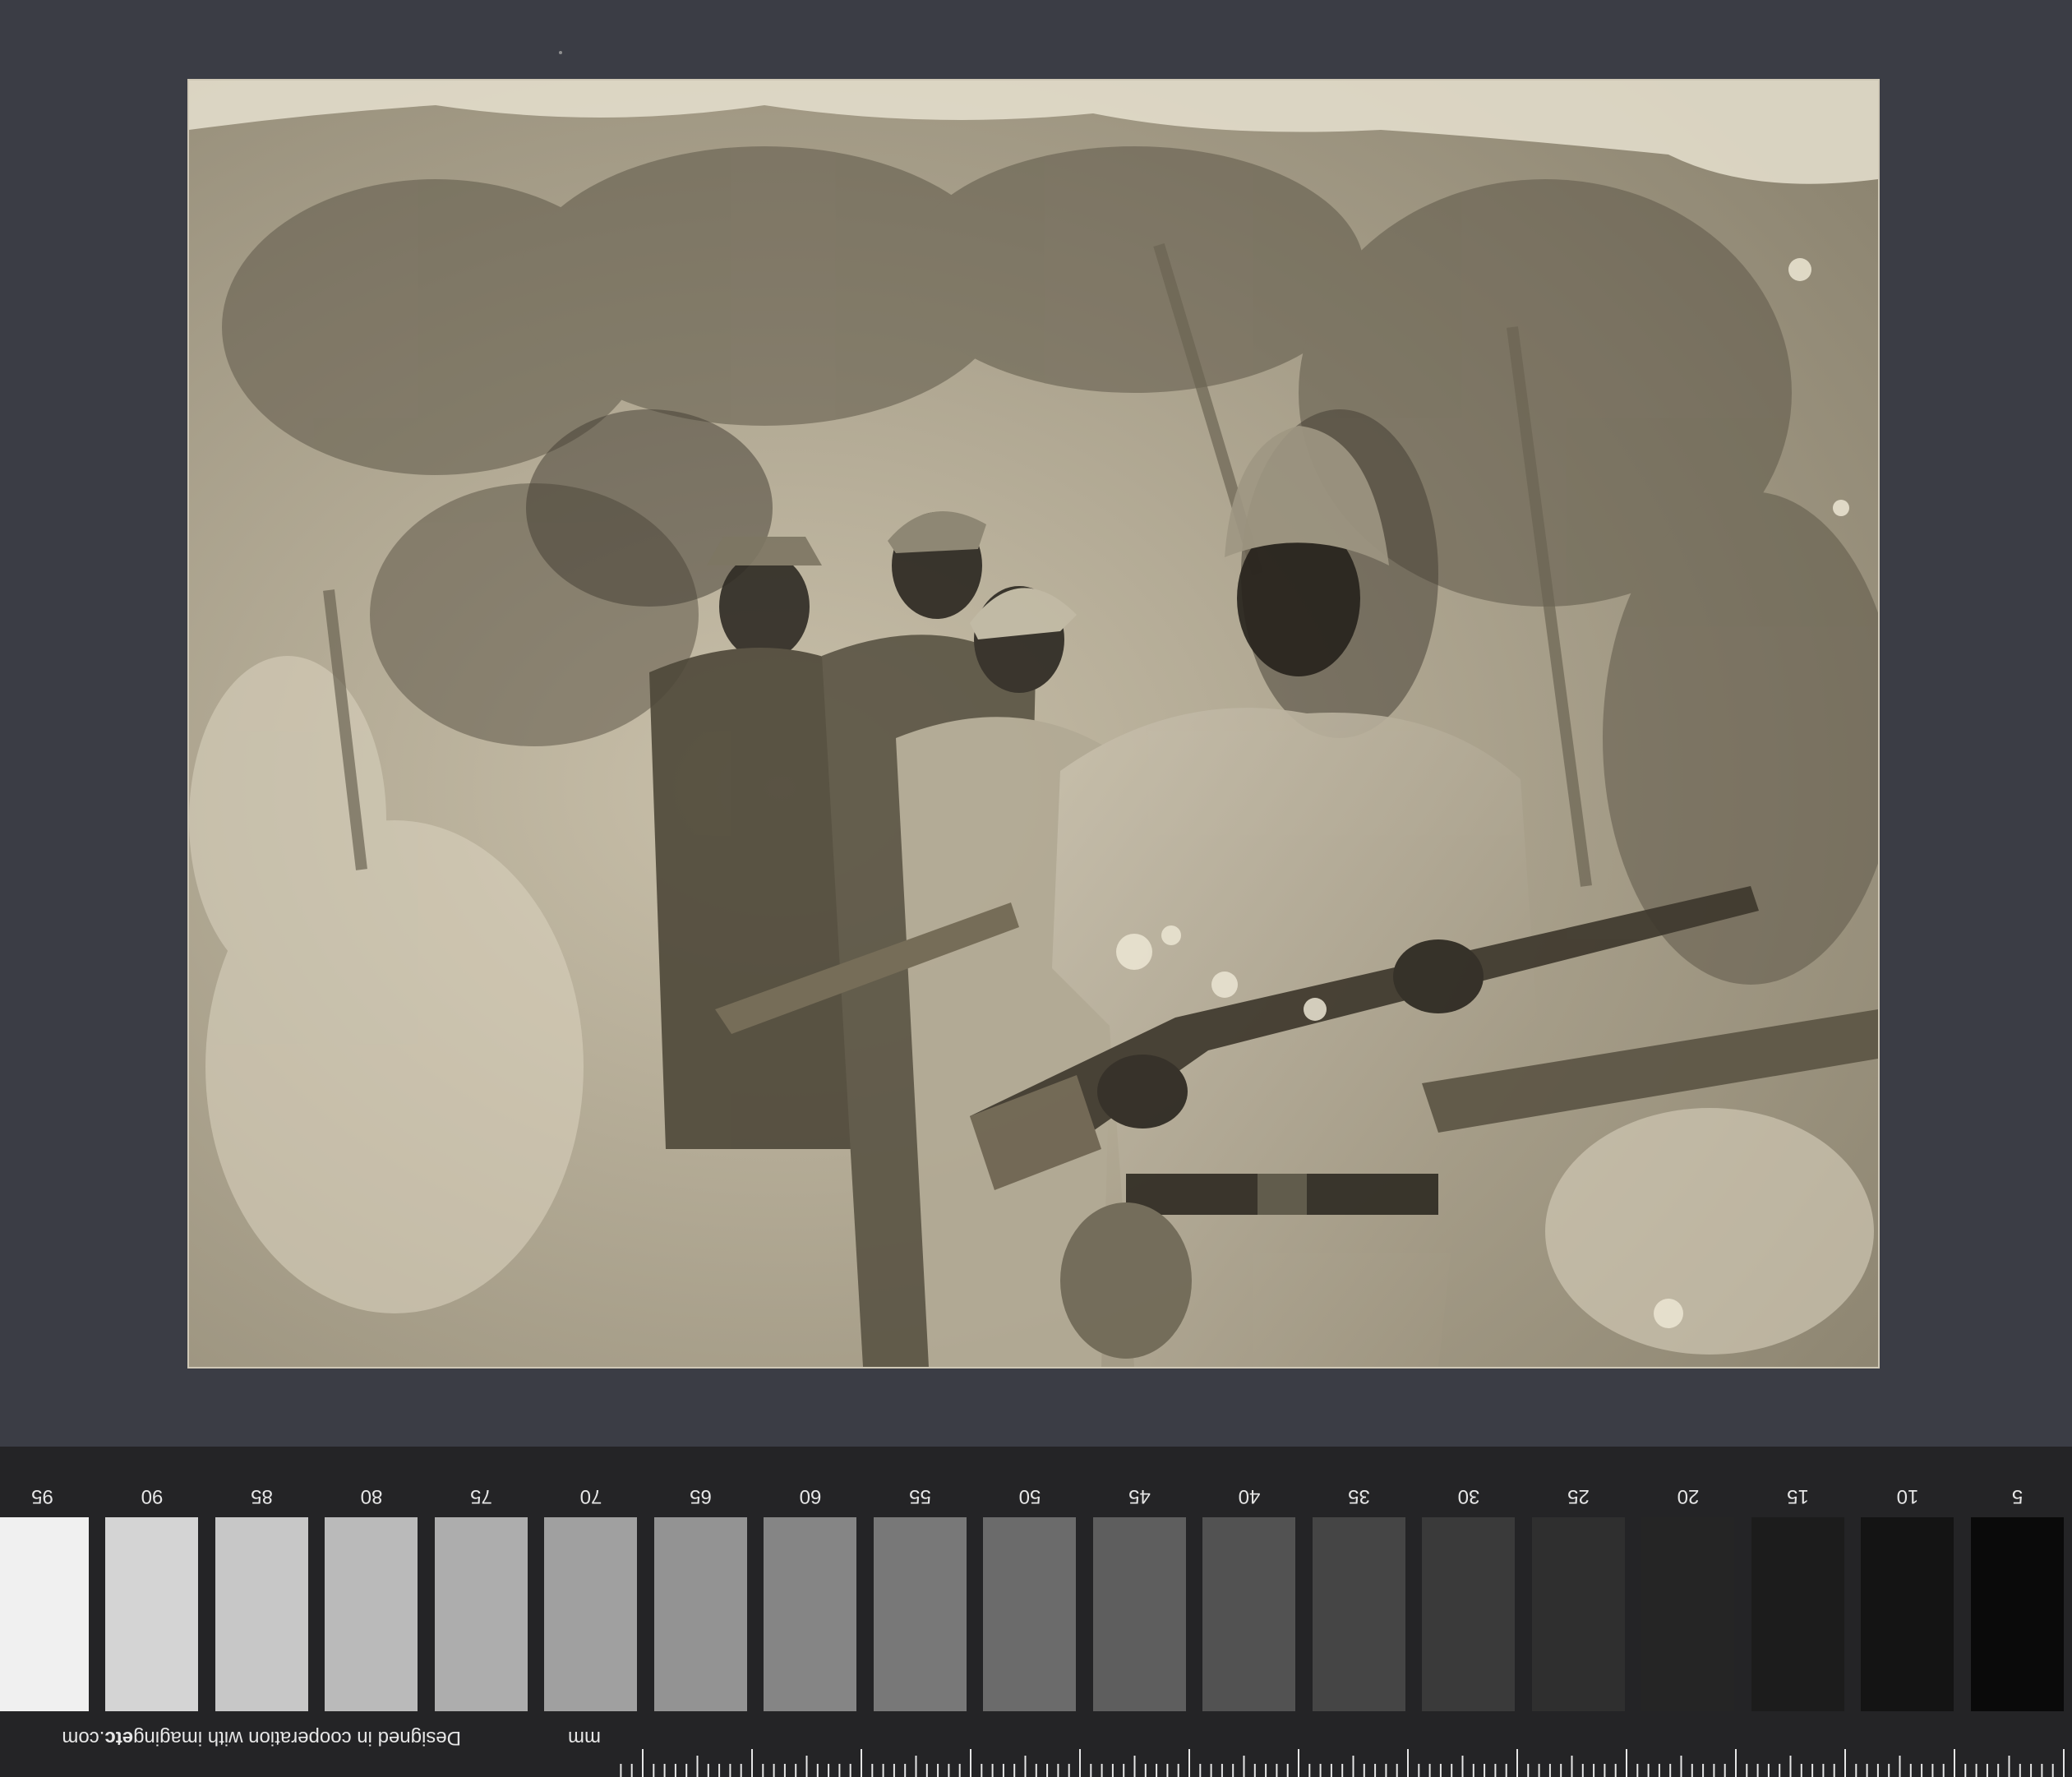 Image resolution: width=2072 pixels, height=1777 pixels. What do you see at coordinates (701, 1496) in the screenshot?
I see `patch-label: 65` at bounding box center [701, 1496].